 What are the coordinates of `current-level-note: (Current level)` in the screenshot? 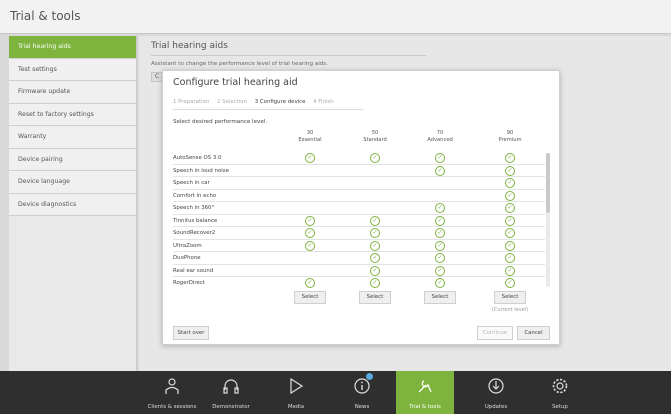 It's located at (510, 310).